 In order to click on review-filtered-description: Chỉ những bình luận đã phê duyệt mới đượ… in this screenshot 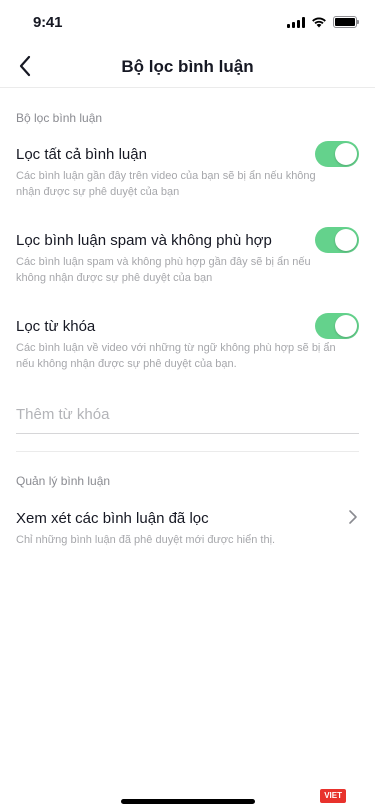, I will do `click(146, 540)`.